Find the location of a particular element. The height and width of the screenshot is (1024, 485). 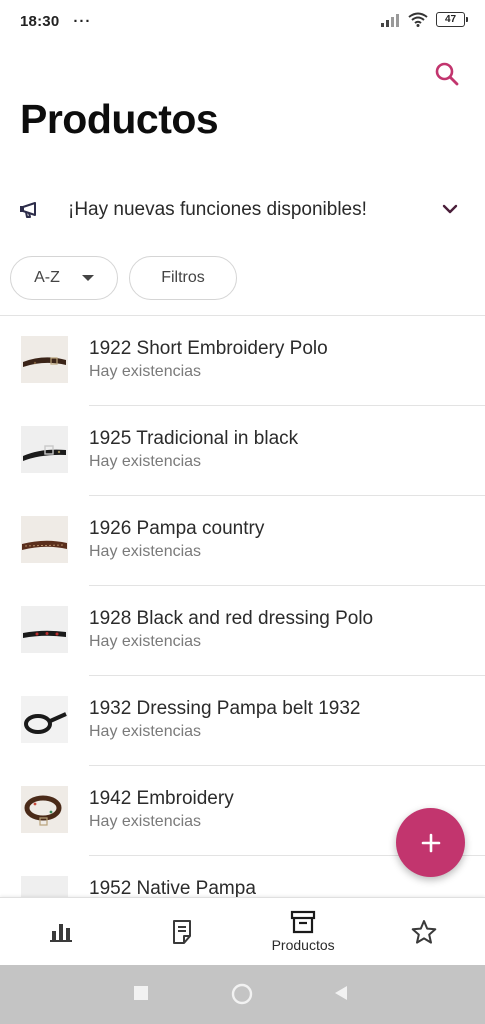

recents-icon is located at coordinates (141, 993).